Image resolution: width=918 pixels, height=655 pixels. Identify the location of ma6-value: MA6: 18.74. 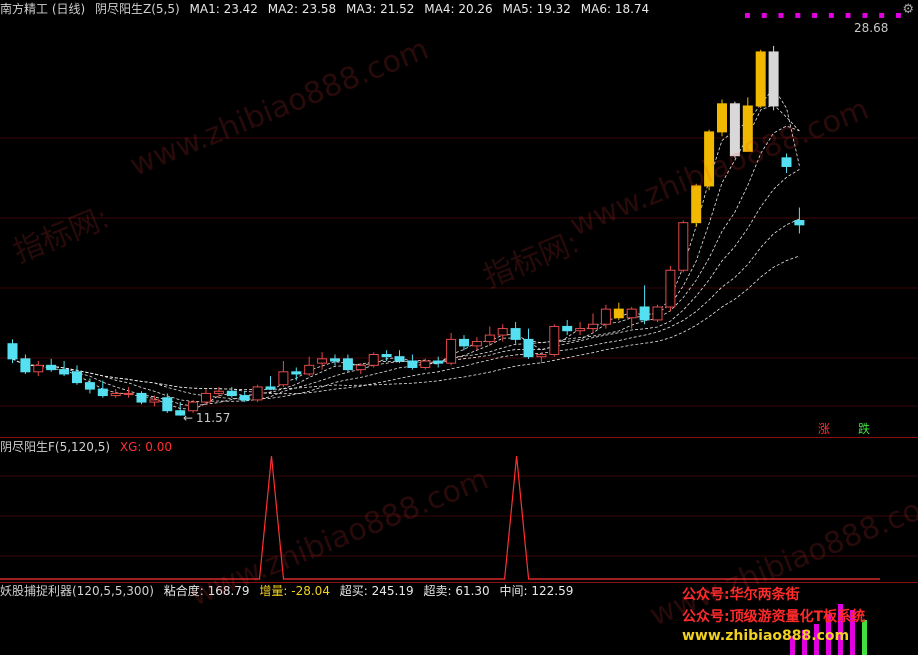
(615, 9).